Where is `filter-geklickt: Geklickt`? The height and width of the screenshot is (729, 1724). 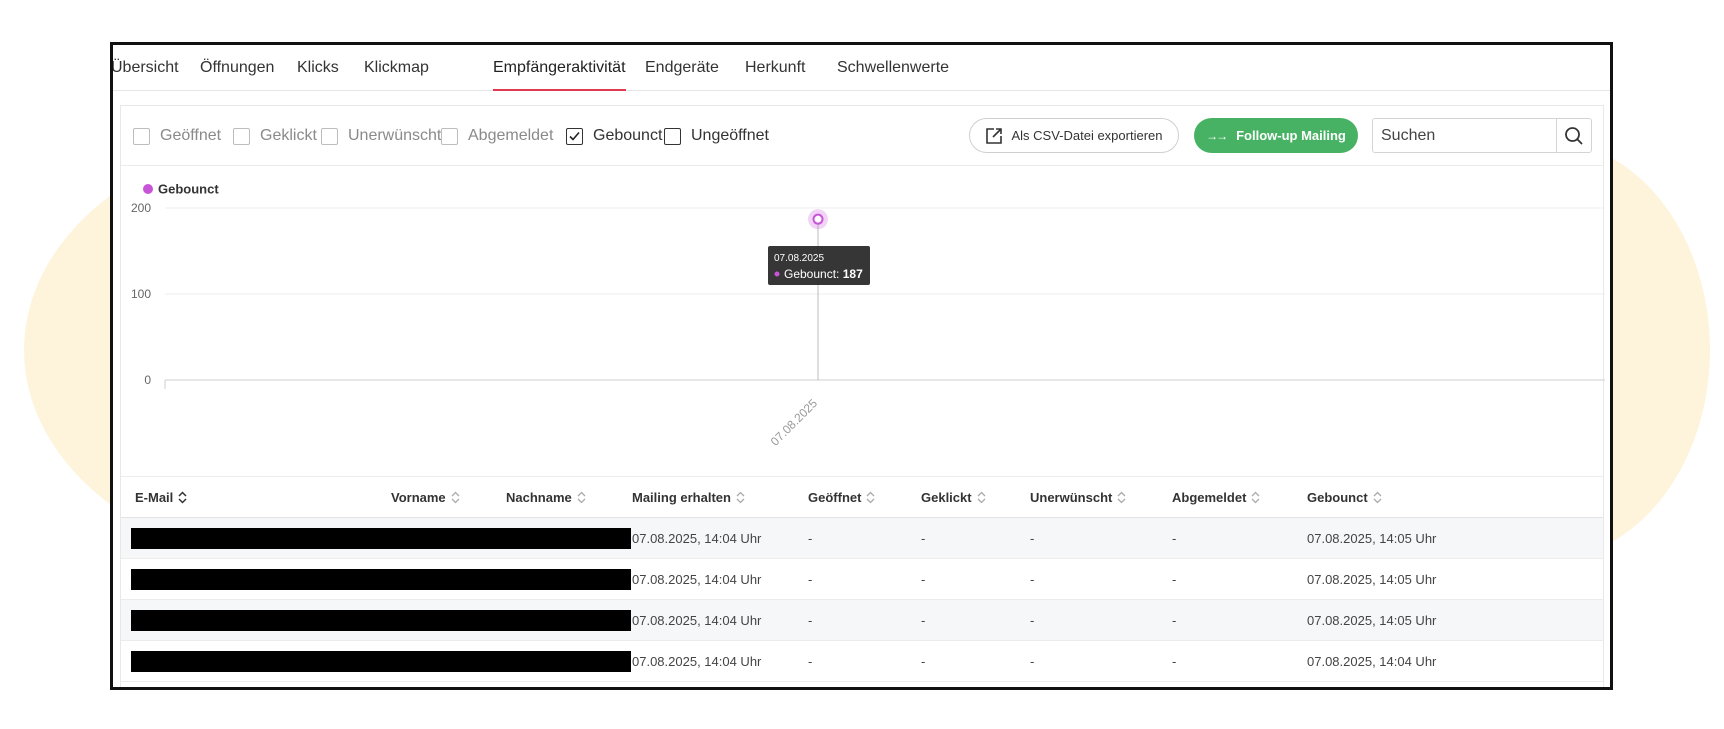
filter-geklickt: Geklickt is located at coordinates (275, 136).